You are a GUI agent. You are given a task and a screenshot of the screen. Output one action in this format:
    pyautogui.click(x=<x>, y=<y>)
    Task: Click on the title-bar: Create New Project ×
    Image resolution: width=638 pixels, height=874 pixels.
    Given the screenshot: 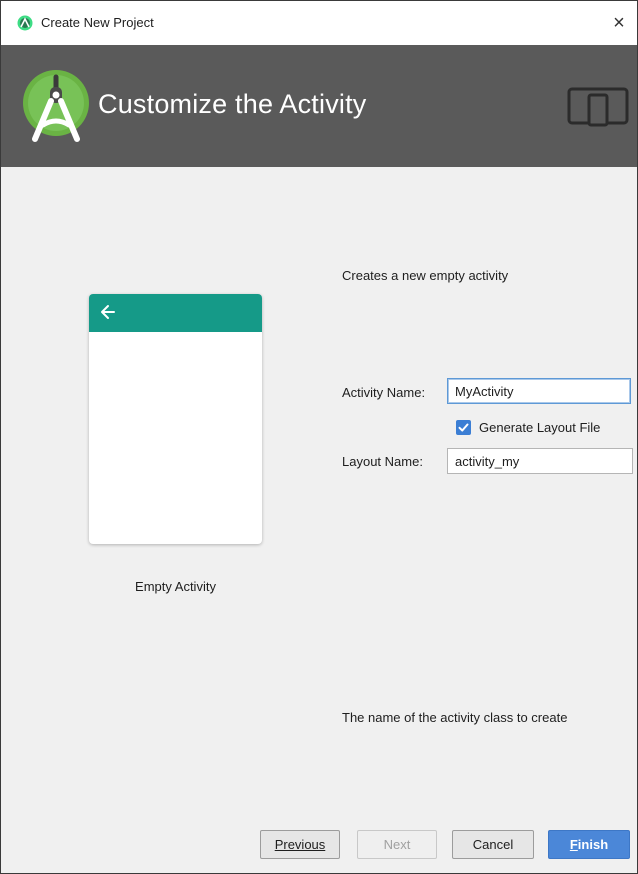 What is the action you would take?
    pyautogui.click(x=319, y=23)
    